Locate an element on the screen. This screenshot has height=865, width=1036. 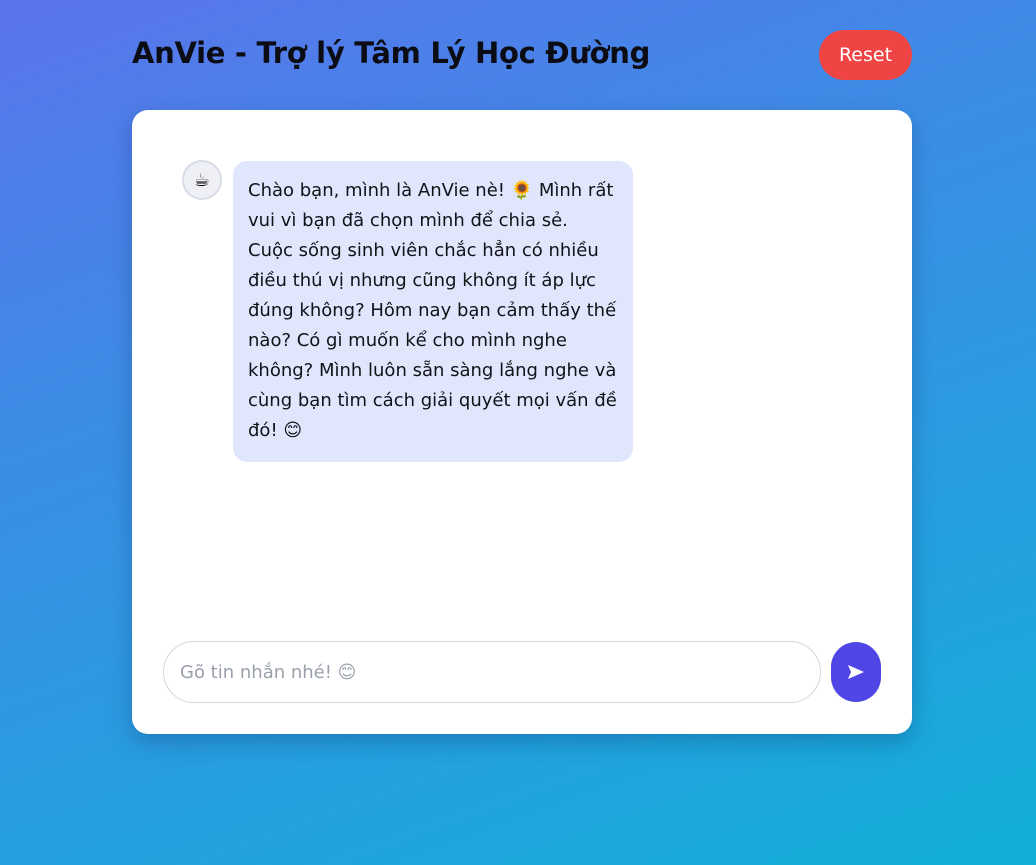
send-icon is located at coordinates (856, 672).